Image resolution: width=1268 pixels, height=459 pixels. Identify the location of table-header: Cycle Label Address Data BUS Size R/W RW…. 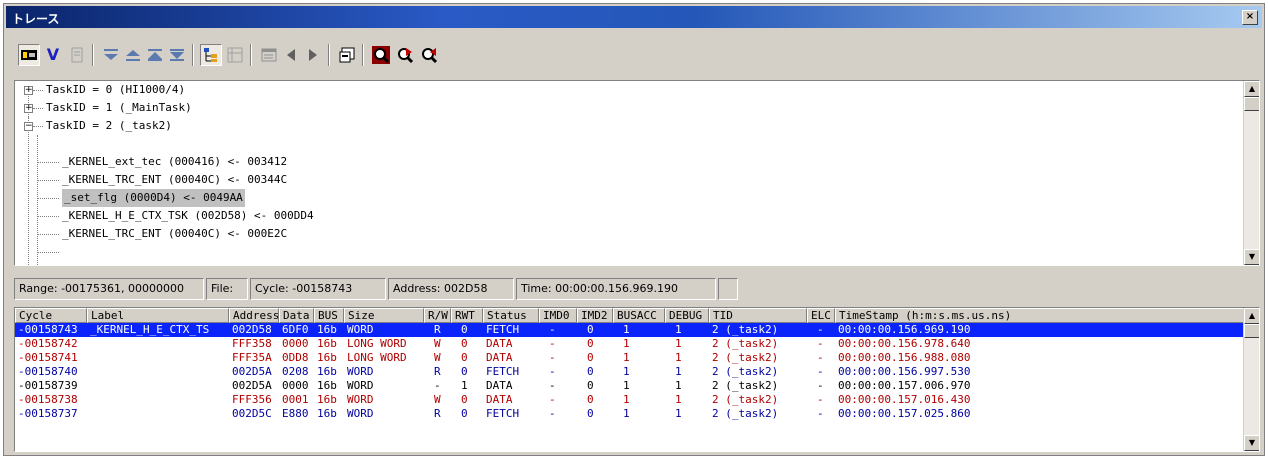
(630, 315).